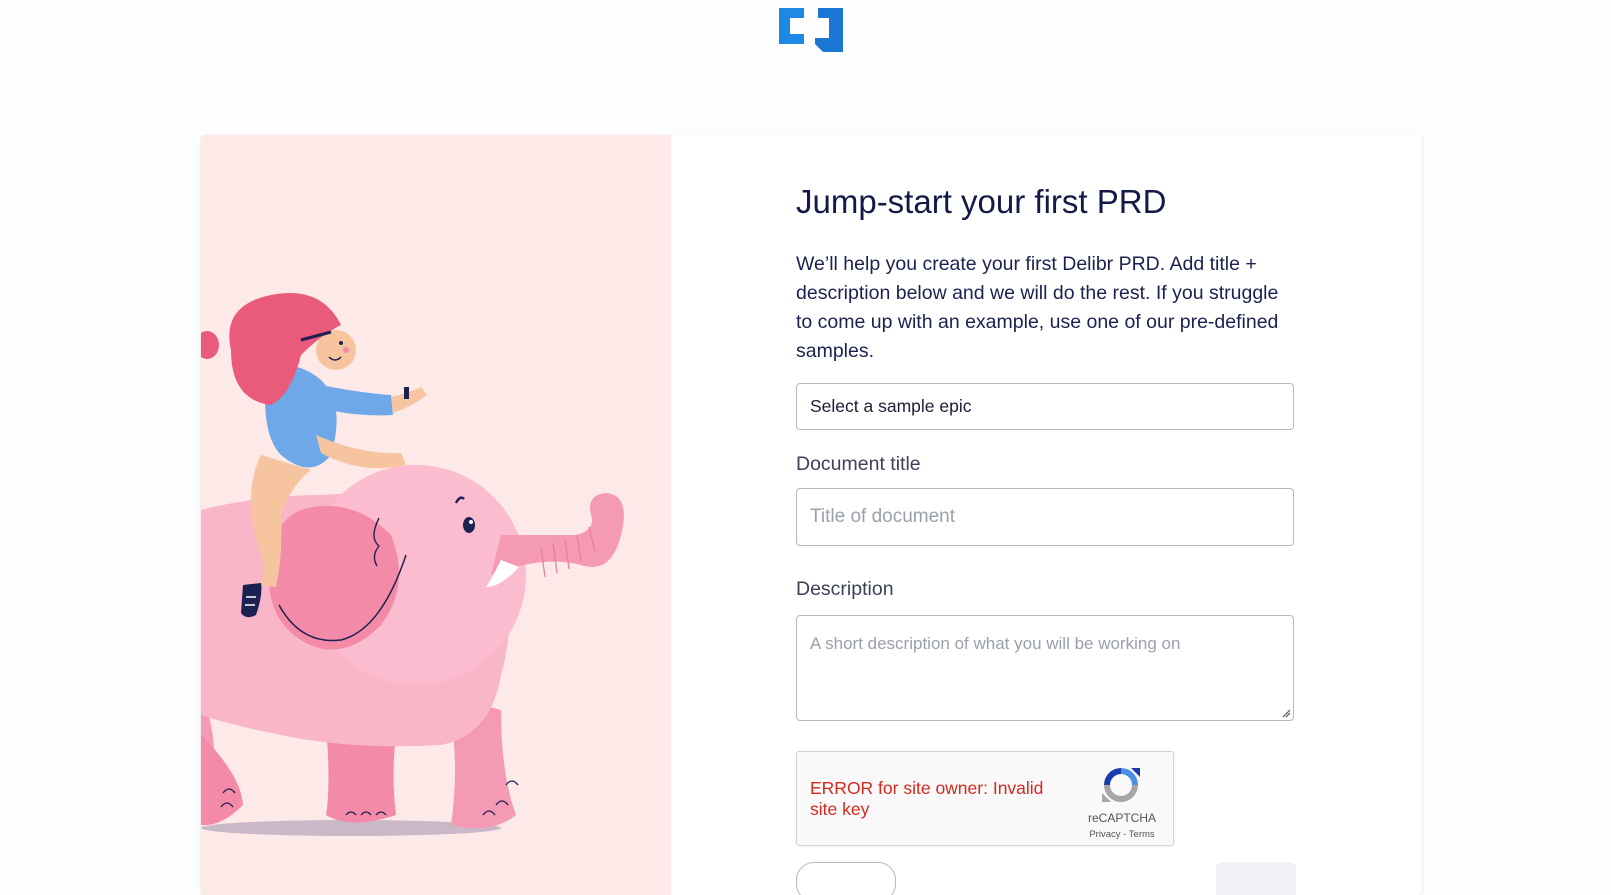 The image size is (1611, 895). I want to click on sample-epic-select: Select a sample epic, so click(1045, 406).